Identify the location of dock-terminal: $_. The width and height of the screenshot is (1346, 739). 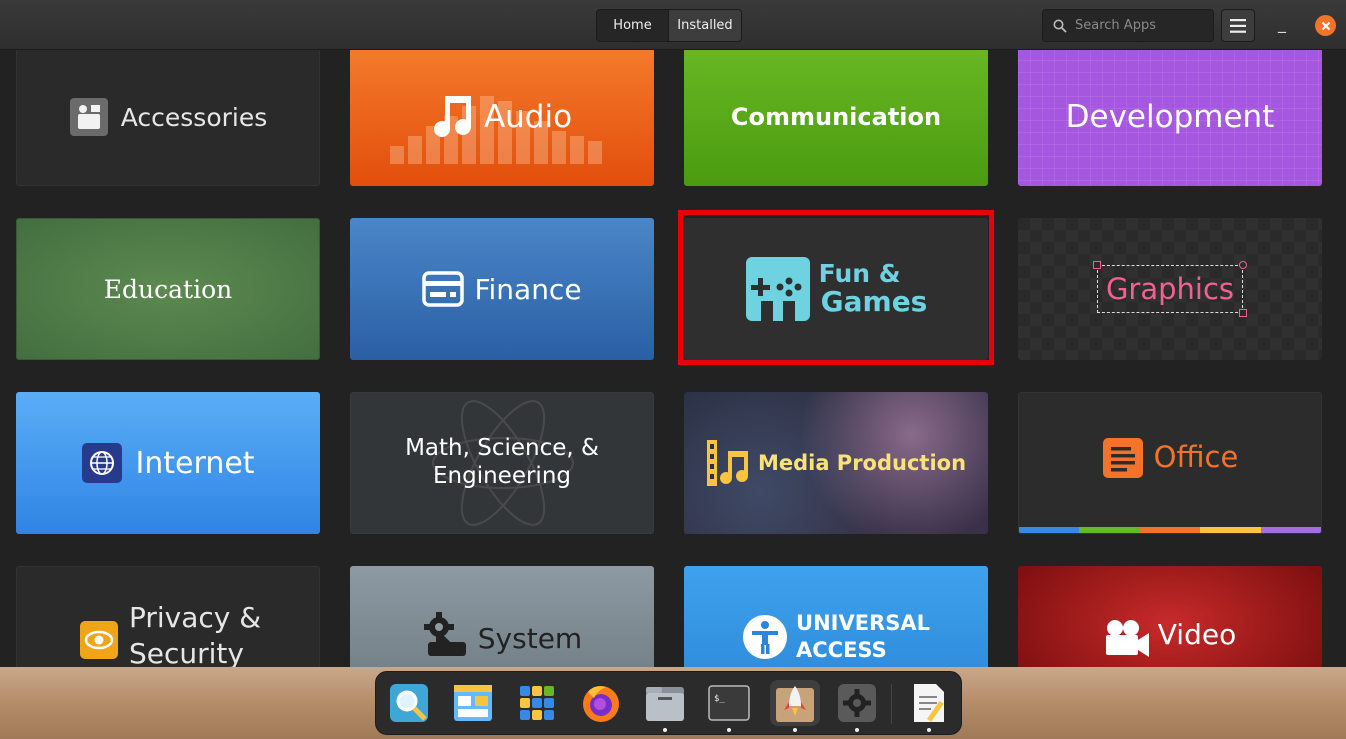
(729, 706).